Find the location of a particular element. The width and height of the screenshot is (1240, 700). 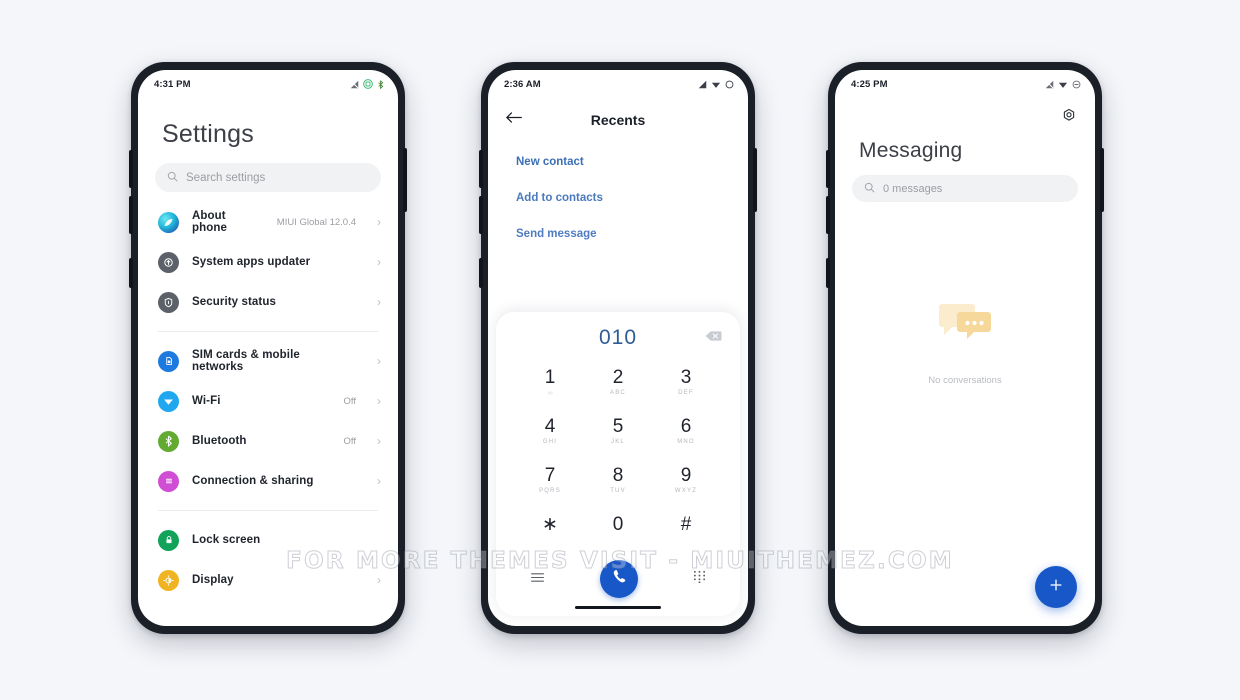

dialed-number-row: 010 is located at coordinates (618, 339).